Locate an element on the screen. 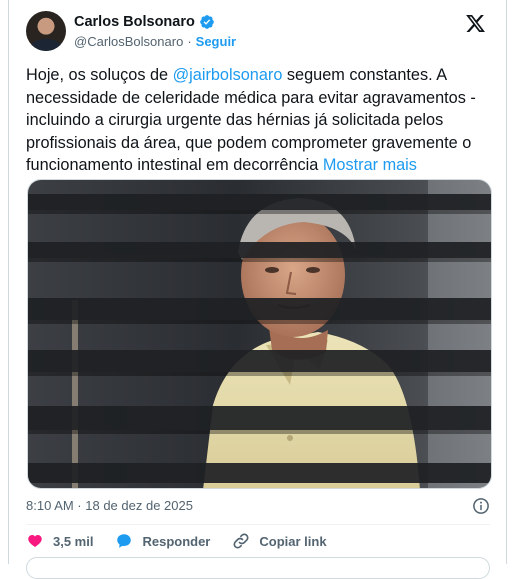 The width and height of the screenshot is (515, 579). copy-link-label: Copiar link is located at coordinates (293, 541).